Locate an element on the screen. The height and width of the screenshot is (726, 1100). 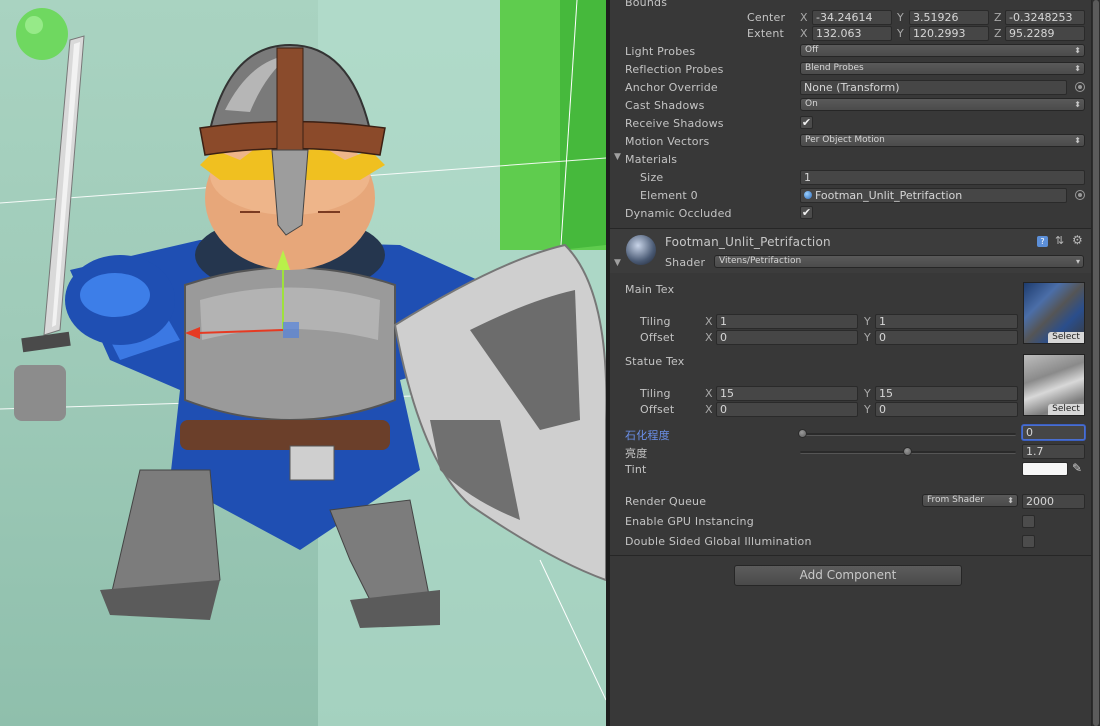
petrify-value-field: 0 is located at coordinates (1053, 432).